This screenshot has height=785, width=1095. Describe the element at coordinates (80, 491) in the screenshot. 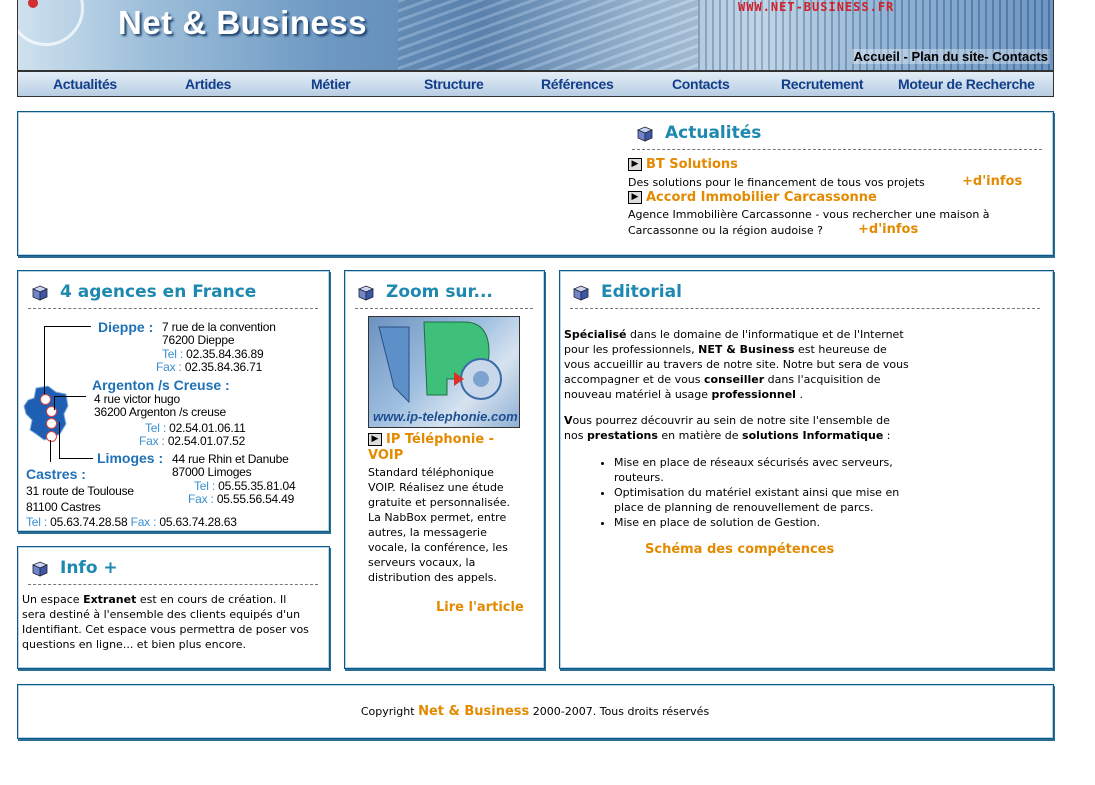

I see `agency-address: 31 route de Toulouse` at that location.